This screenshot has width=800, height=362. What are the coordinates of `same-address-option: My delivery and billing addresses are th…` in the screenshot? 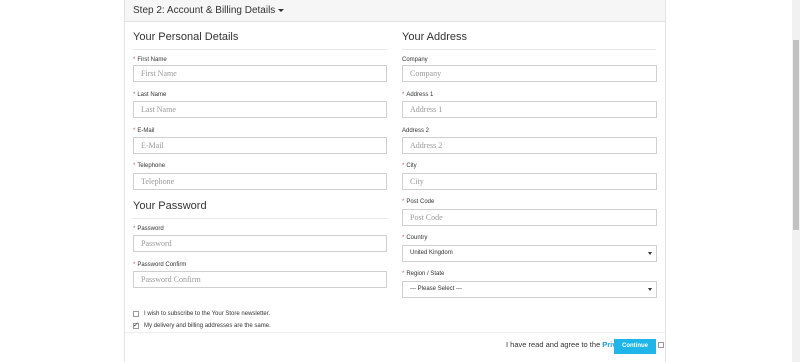 It's located at (202, 325).